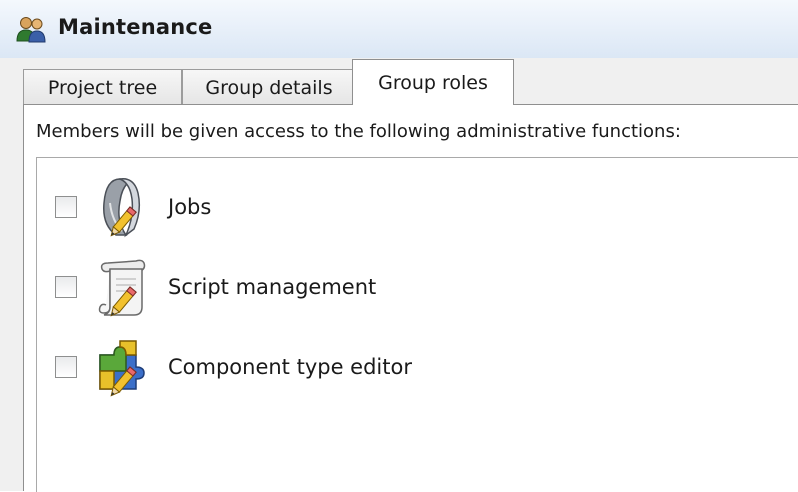 Image resolution: width=798 pixels, height=492 pixels. What do you see at coordinates (122, 368) in the screenshot?
I see `puzzle-edit-icon` at bounding box center [122, 368].